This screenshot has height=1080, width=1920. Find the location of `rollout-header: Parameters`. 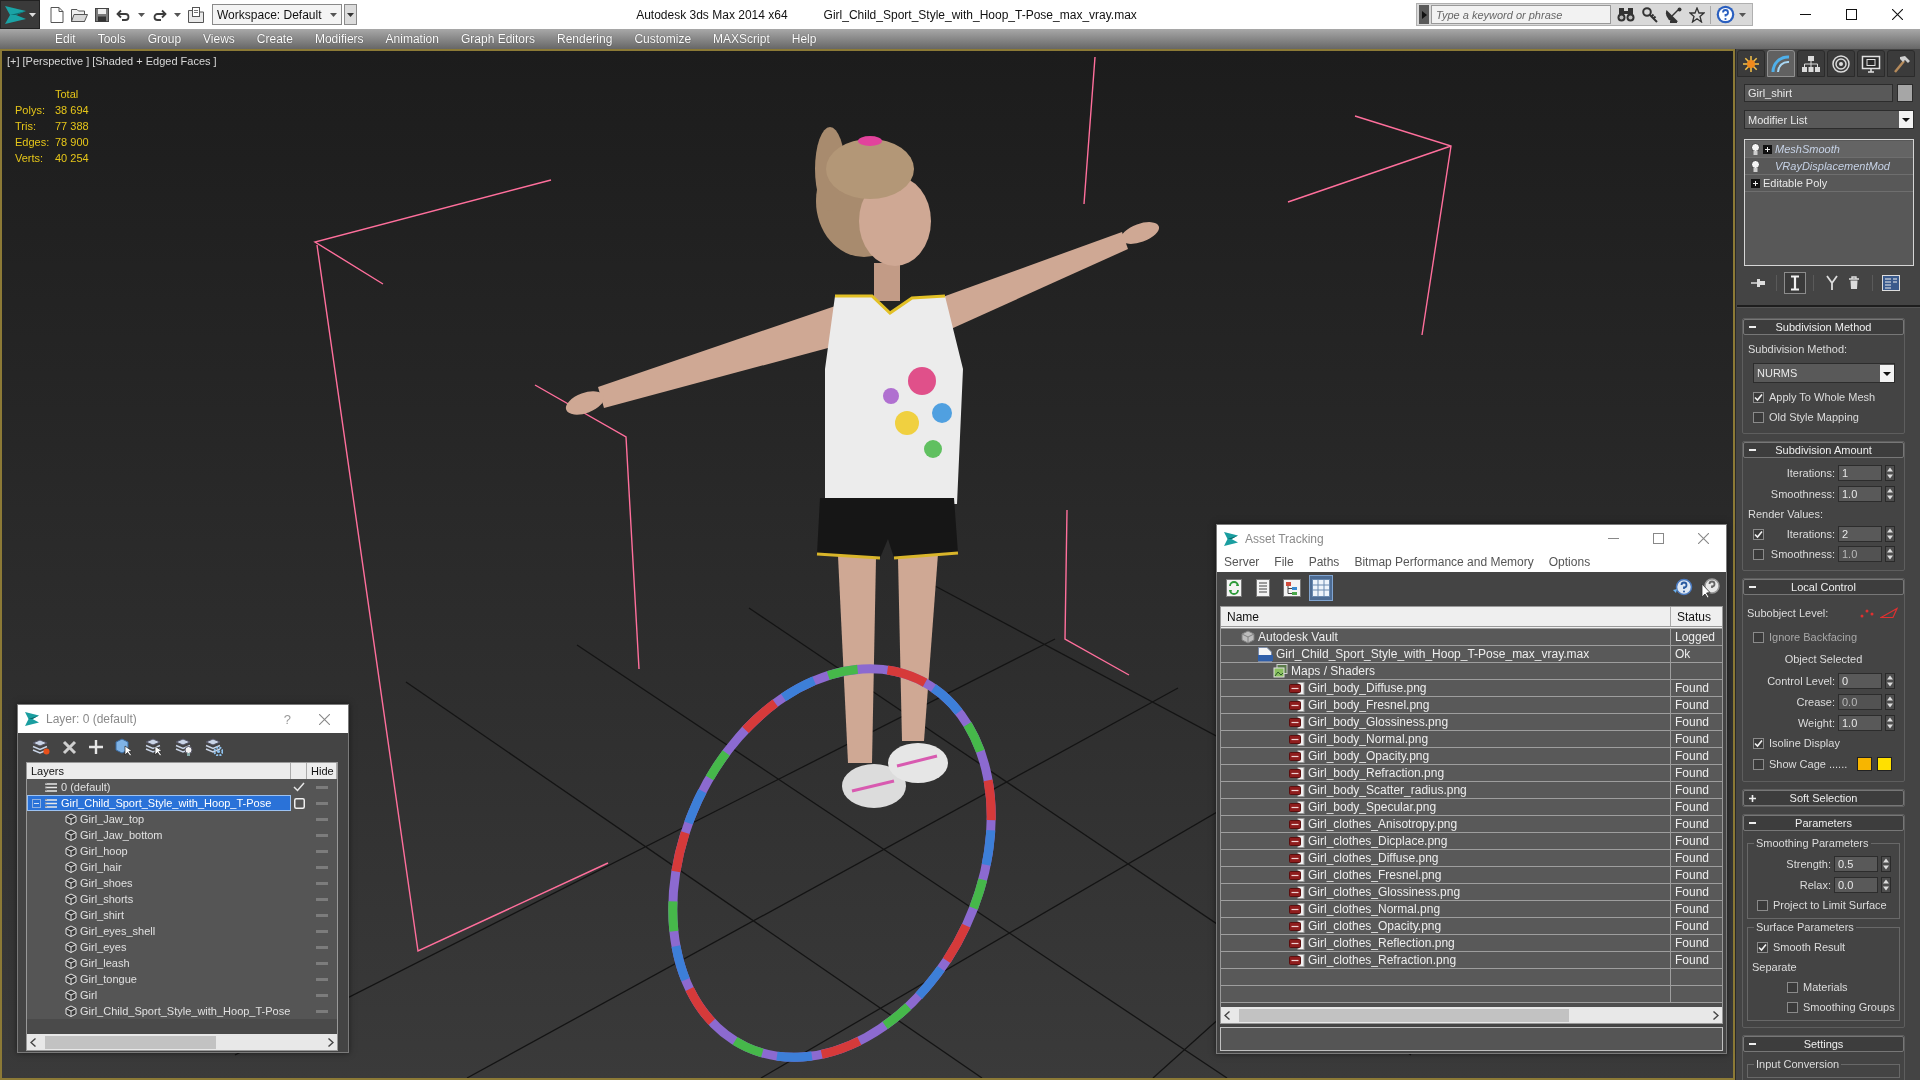

rollout-header: Parameters is located at coordinates (1823, 823).